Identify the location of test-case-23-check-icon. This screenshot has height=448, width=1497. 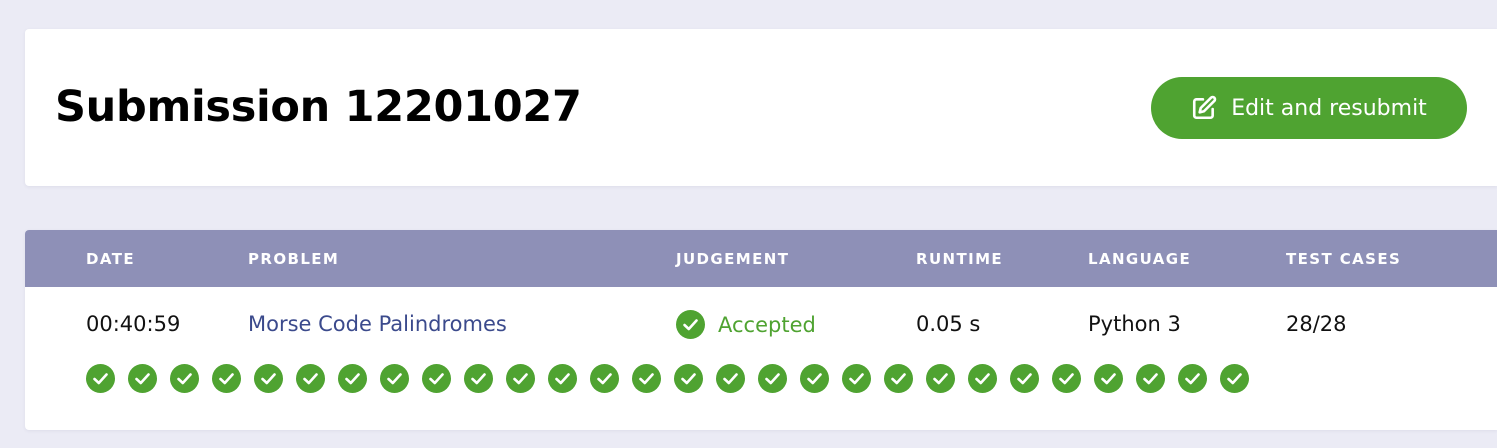
(1024, 378).